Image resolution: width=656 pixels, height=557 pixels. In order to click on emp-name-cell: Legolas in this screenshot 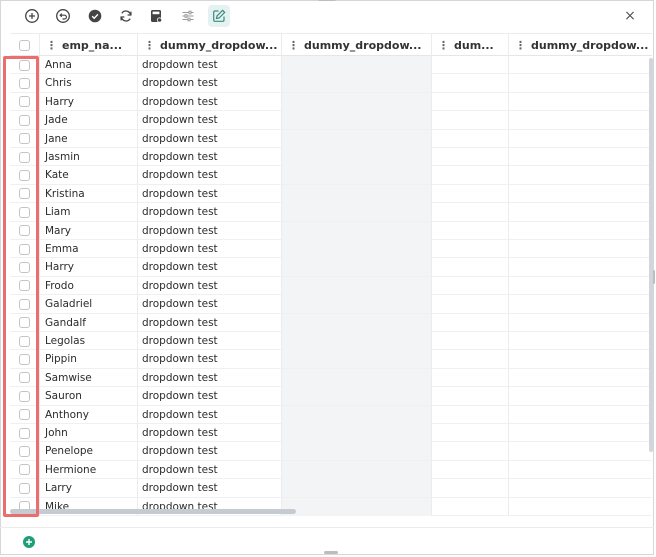, I will do `click(89, 341)`.